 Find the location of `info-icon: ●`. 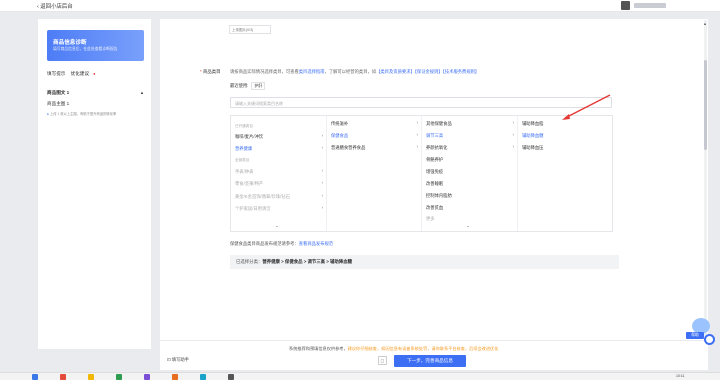

info-icon: ● is located at coordinates (48, 114).